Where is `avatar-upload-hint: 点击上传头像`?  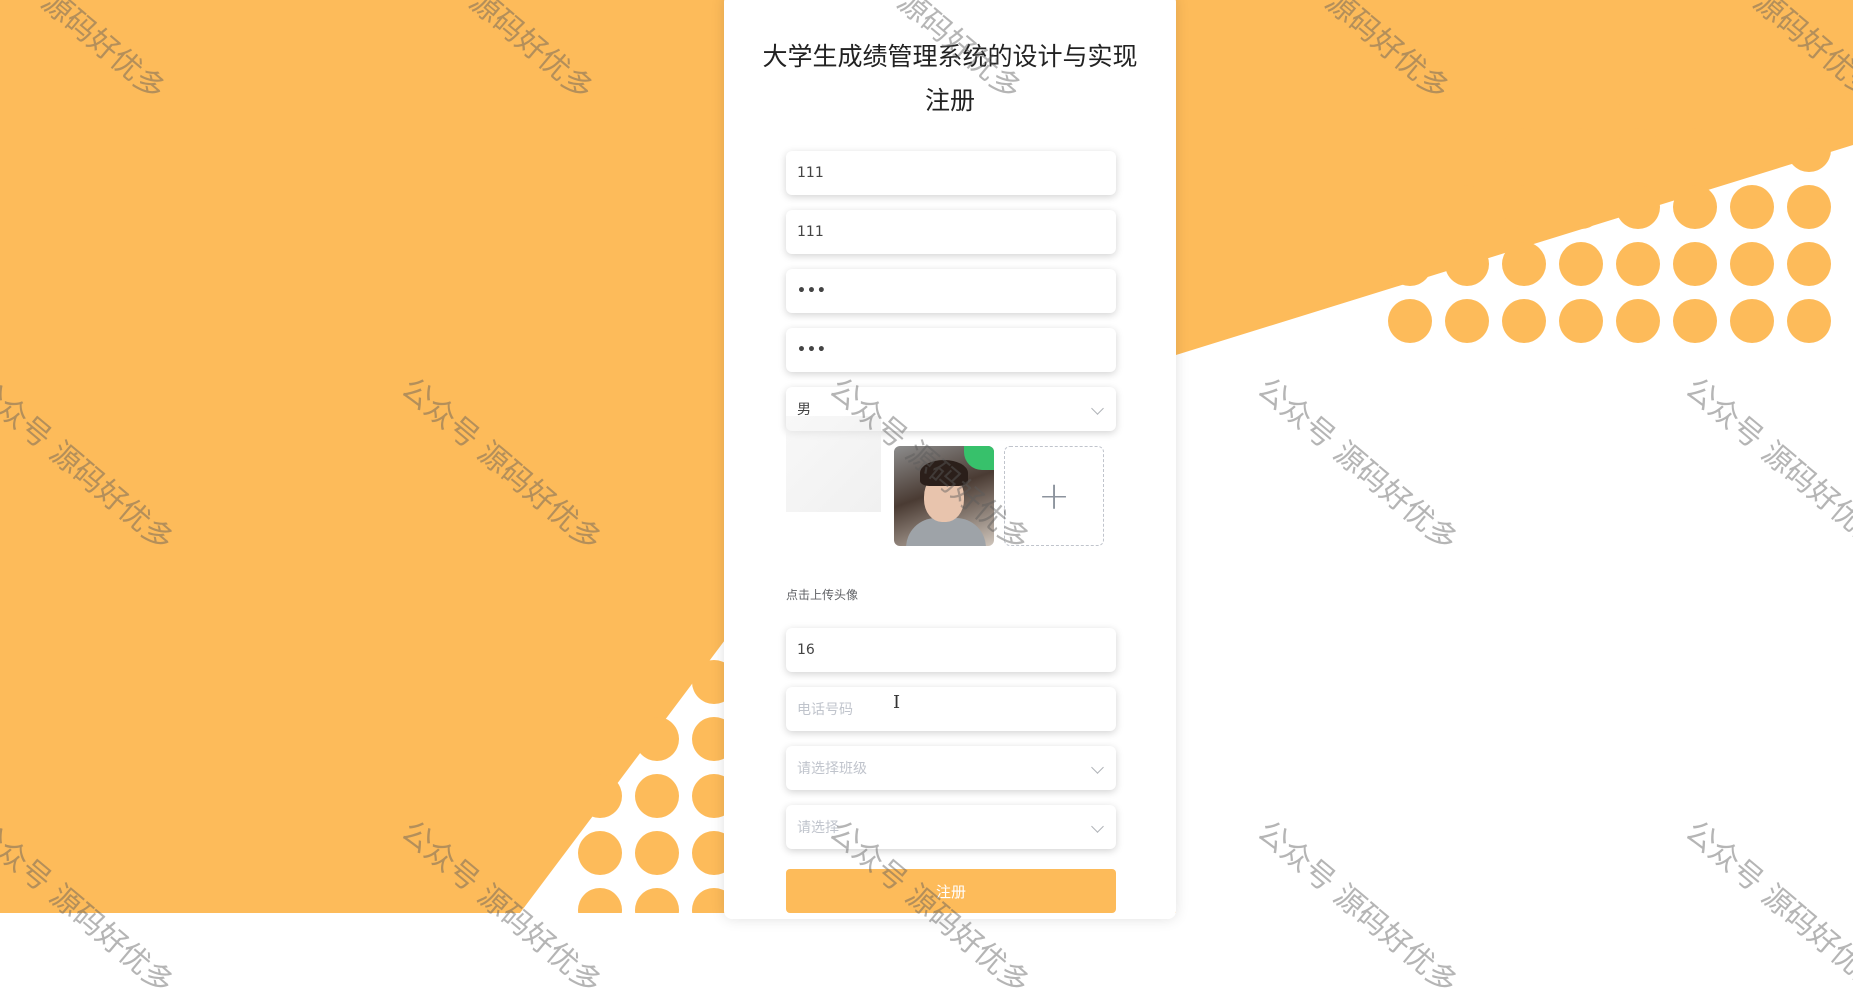 avatar-upload-hint: 点击上传头像 is located at coordinates (822, 595).